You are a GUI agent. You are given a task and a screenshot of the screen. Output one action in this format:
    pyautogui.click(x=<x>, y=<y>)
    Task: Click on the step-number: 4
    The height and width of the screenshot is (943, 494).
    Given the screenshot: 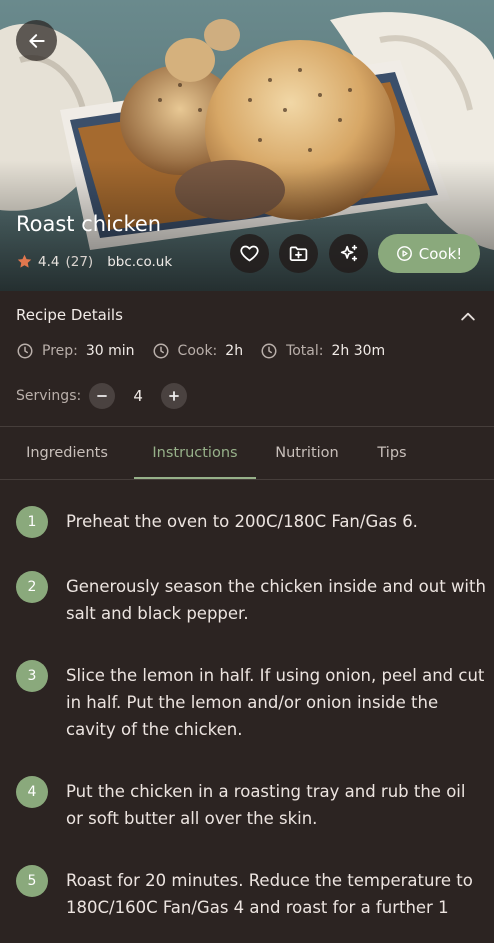 What is the action you would take?
    pyautogui.click(x=32, y=792)
    